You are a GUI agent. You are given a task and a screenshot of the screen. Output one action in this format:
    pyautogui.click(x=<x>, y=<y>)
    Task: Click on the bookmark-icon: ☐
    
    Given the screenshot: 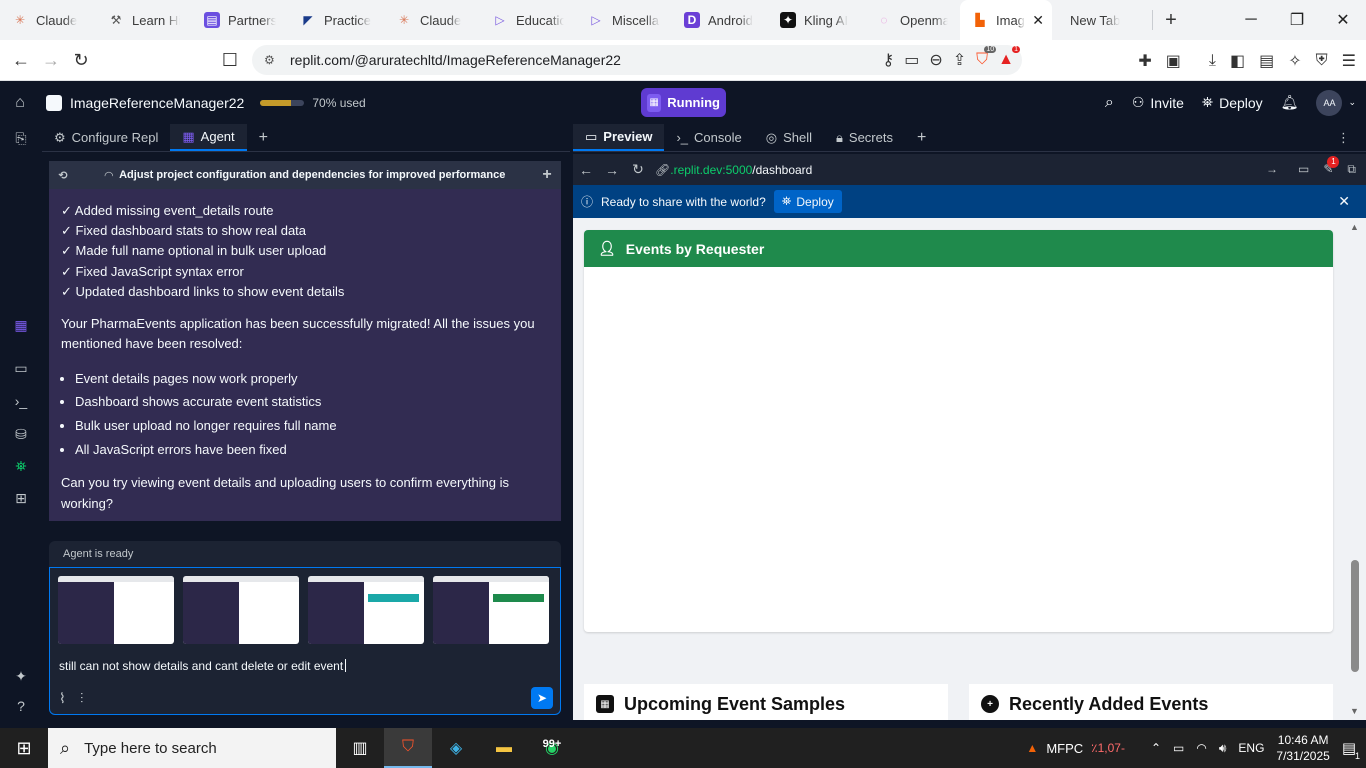 What is the action you would take?
    pyautogui.click(x=230, y=60)
    